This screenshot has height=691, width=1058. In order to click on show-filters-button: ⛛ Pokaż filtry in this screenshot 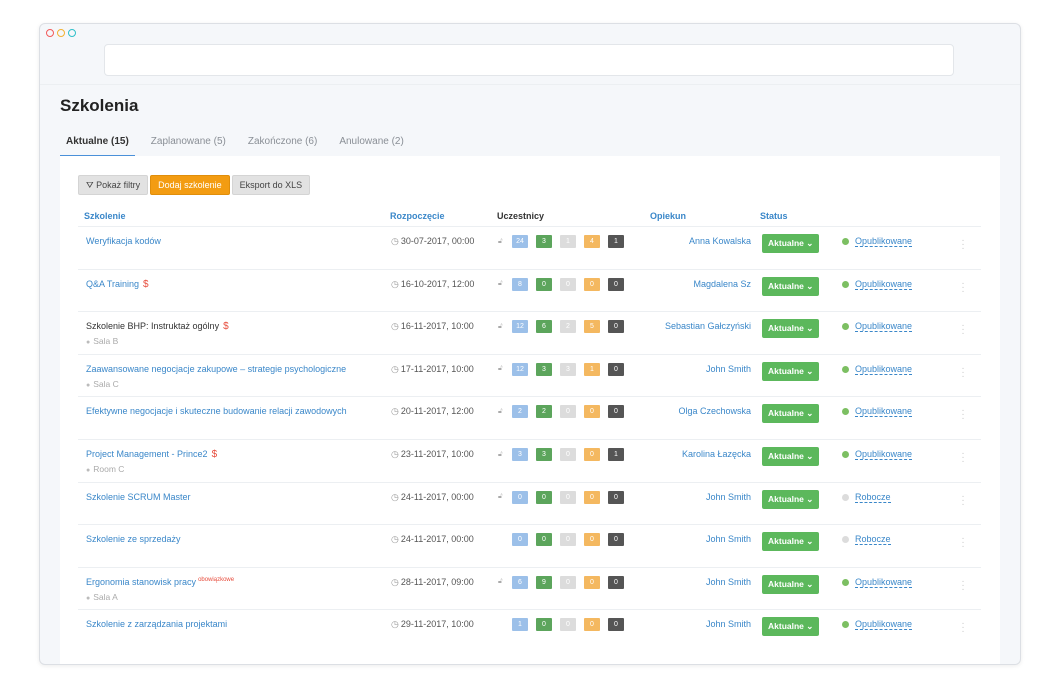, I will do `click(113, 185)`.